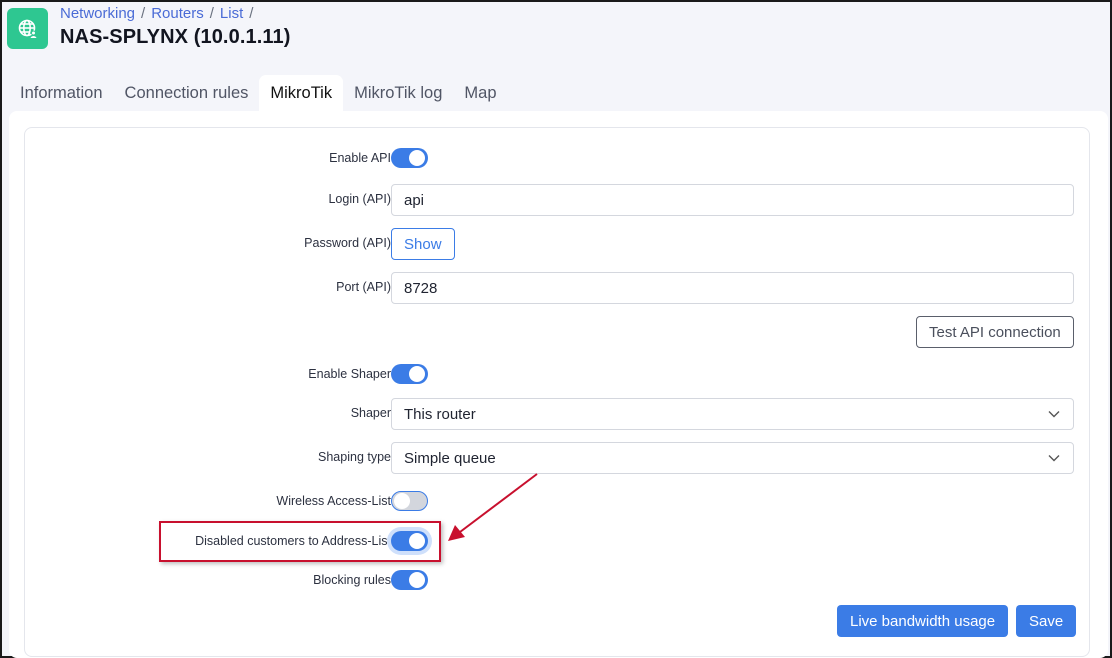  What do you see at coordinates (175, 37) in the screenshot?
I see `page-title: NAS-SPLYNX (10.0.1.11)` at bounding box center [175, 37].